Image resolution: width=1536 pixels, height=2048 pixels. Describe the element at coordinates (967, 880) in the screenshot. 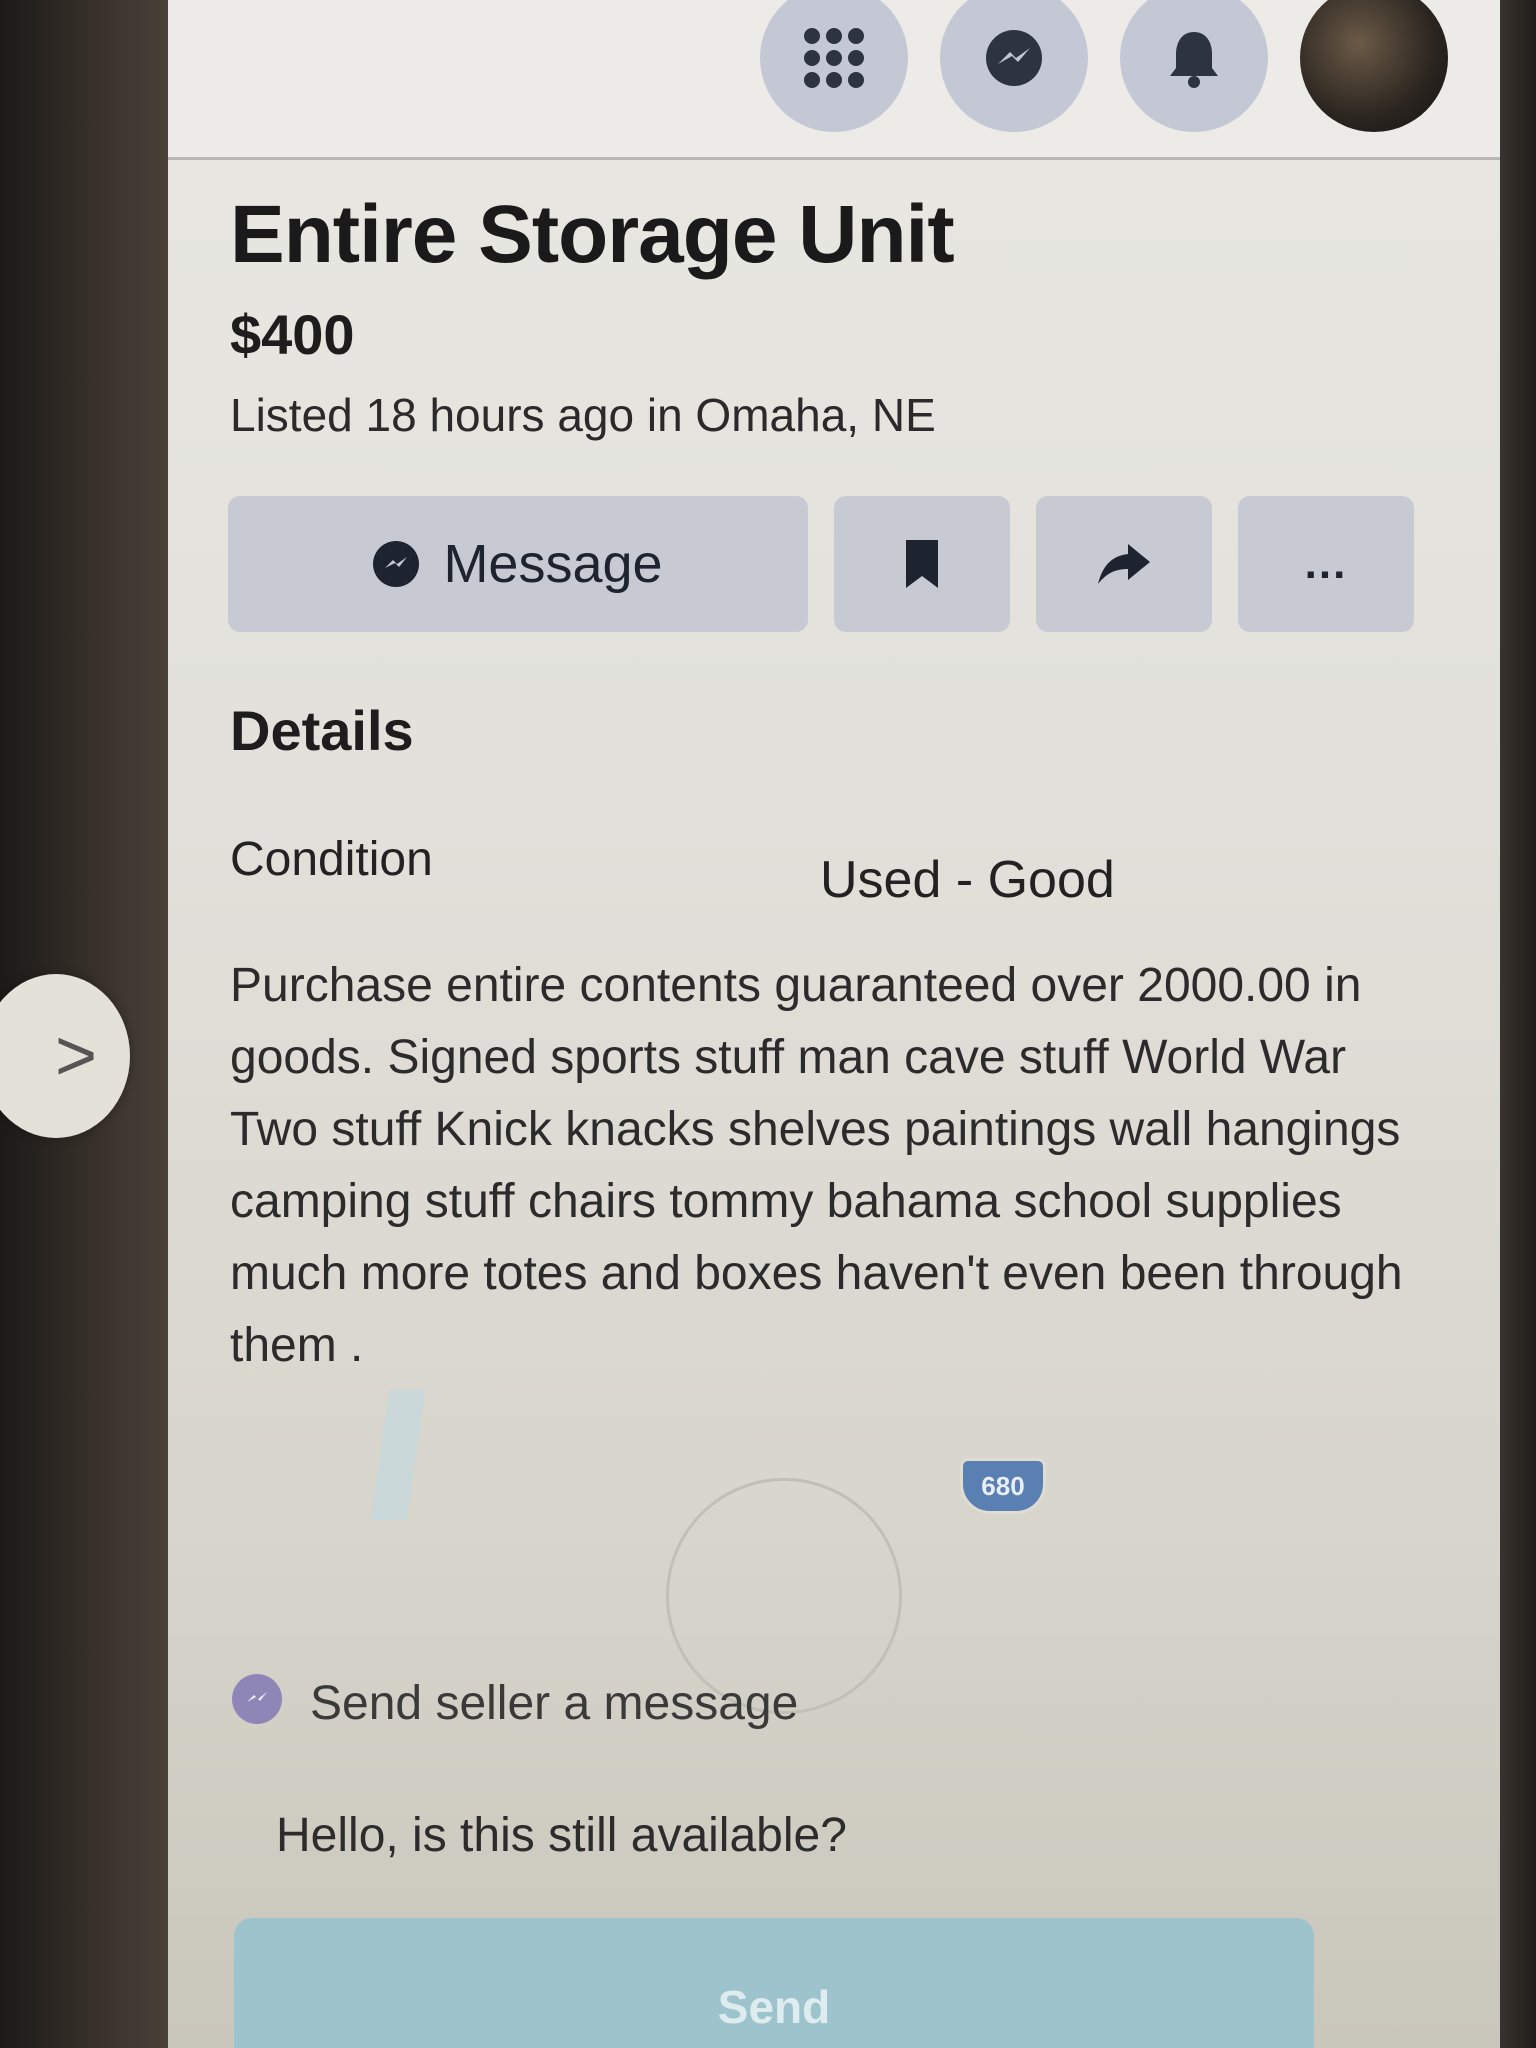

I see `condition-value: Used - Good` at that location.